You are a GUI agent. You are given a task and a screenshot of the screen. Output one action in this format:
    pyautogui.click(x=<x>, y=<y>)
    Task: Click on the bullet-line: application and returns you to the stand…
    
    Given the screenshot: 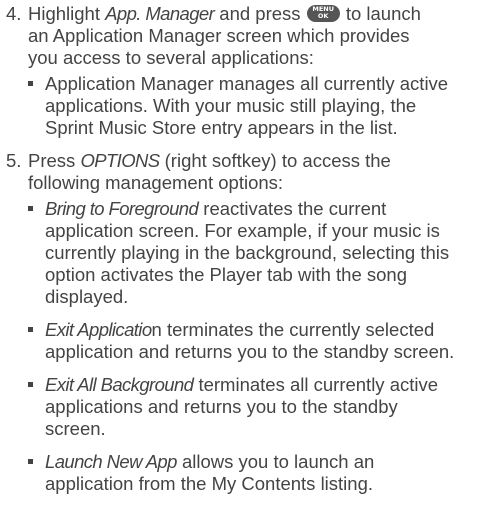 What is the action you would take?
    pyautogui.click(x=250, y=351)
    